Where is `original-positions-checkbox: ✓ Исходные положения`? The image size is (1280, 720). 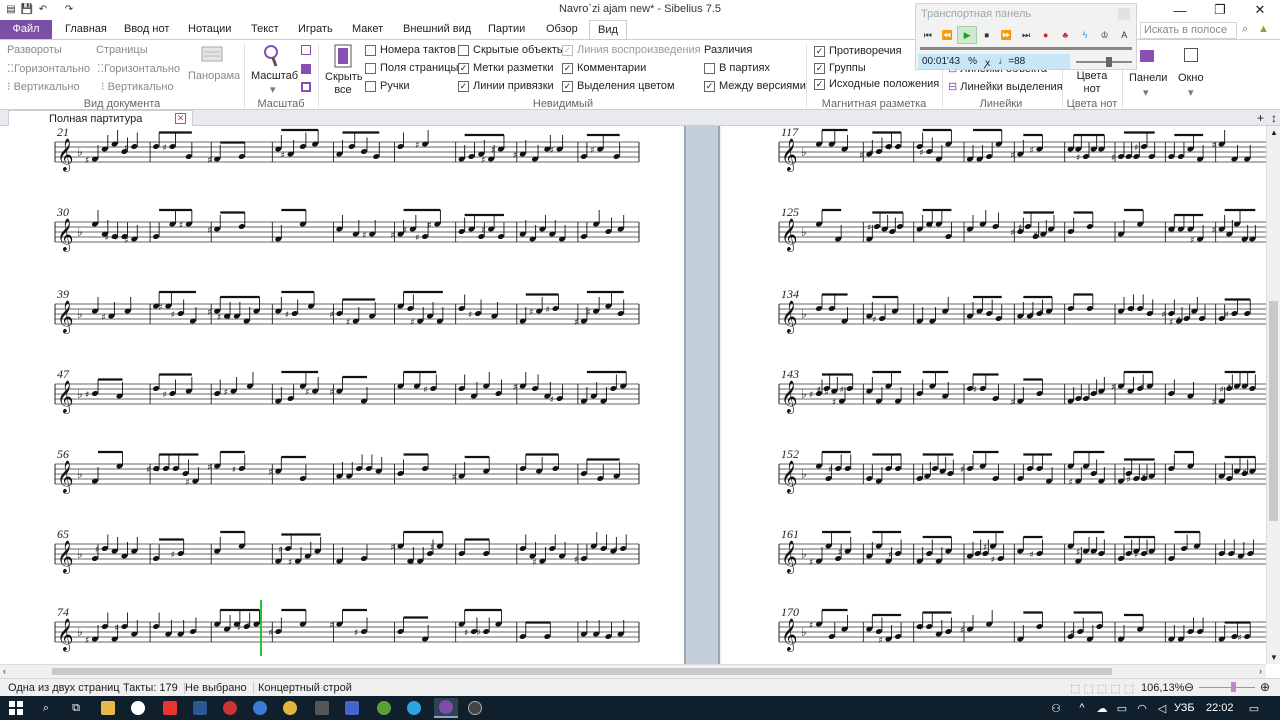 original-positions-checkbox: ✓ Исходные положения is located at coordinates (876, 84).